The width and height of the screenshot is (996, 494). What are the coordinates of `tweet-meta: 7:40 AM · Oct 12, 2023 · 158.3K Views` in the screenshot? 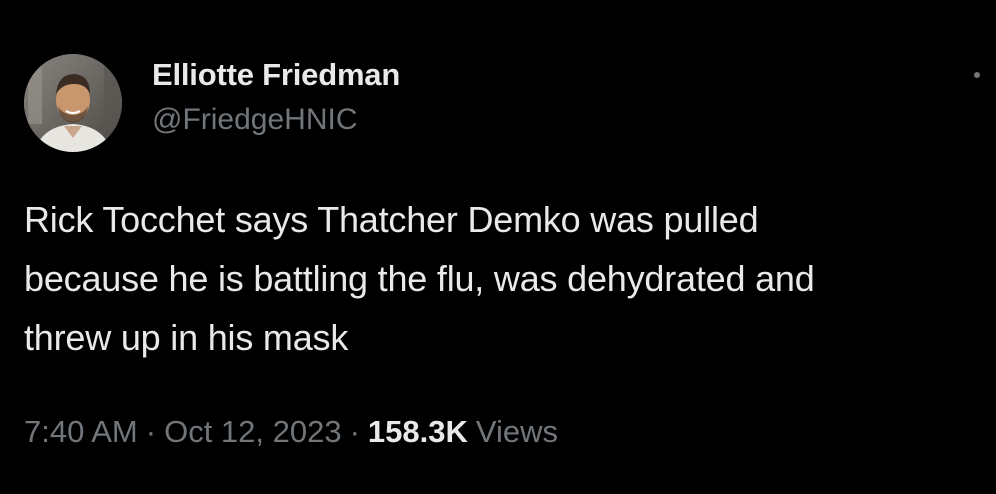 It's located at (291, 432).